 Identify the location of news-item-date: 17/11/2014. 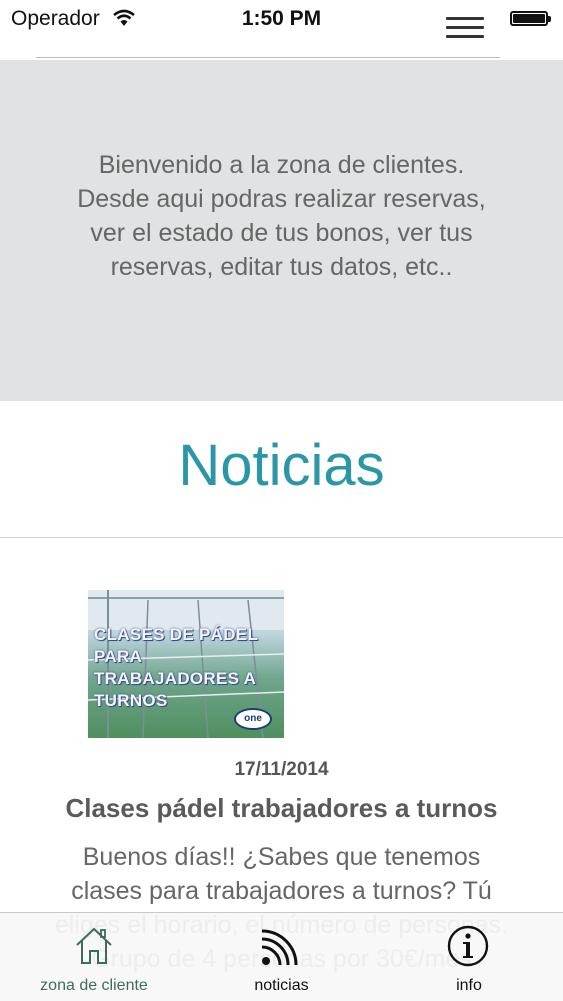
(281, 769).